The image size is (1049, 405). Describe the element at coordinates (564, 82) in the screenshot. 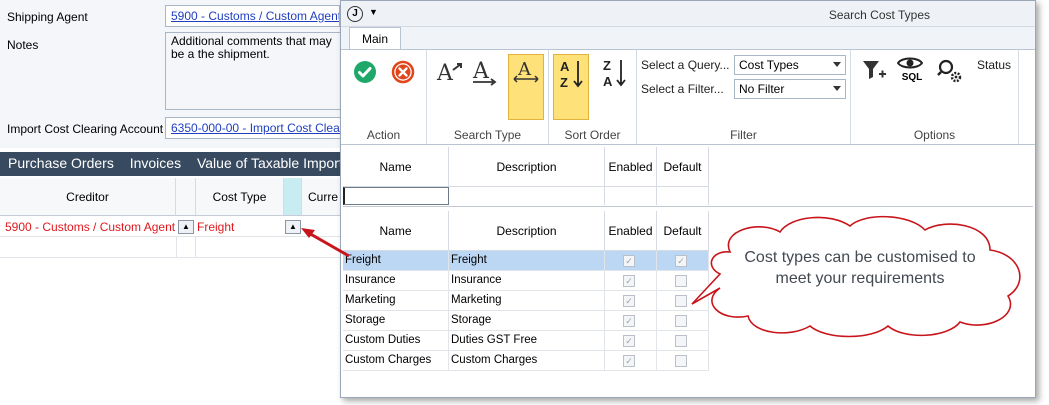

I see `svg-text: Z` at that location.